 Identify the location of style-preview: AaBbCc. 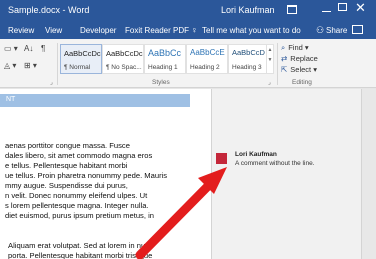
(165, 53).